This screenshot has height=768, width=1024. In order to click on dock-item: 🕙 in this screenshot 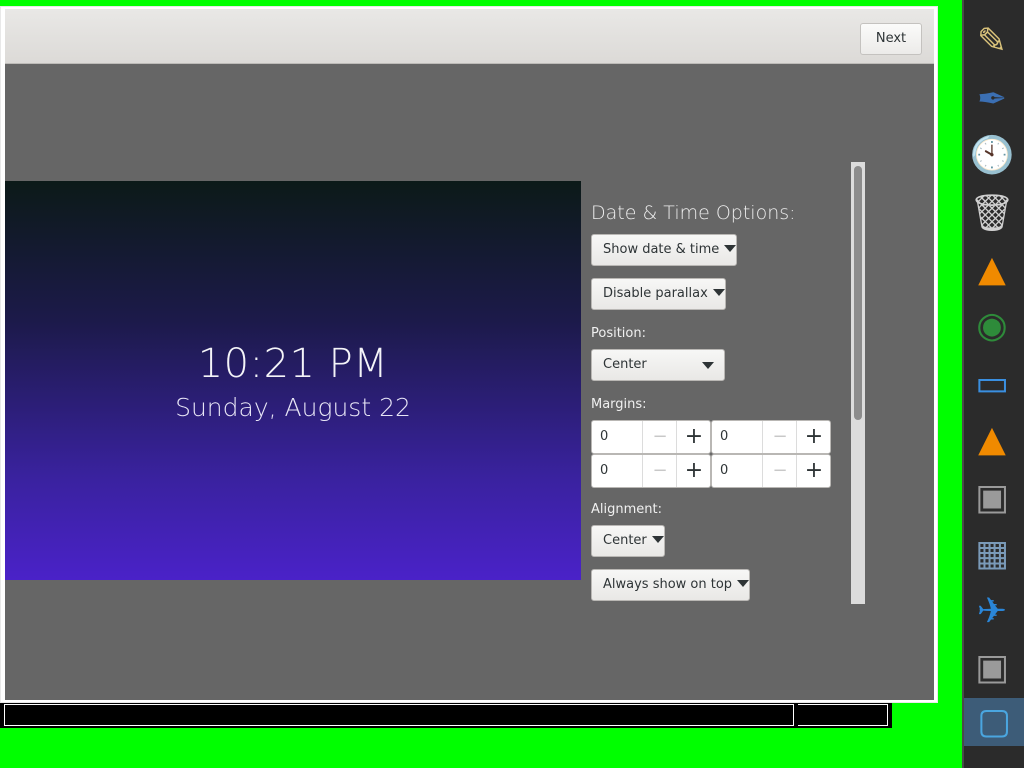, I will do `click(992, 156)`.